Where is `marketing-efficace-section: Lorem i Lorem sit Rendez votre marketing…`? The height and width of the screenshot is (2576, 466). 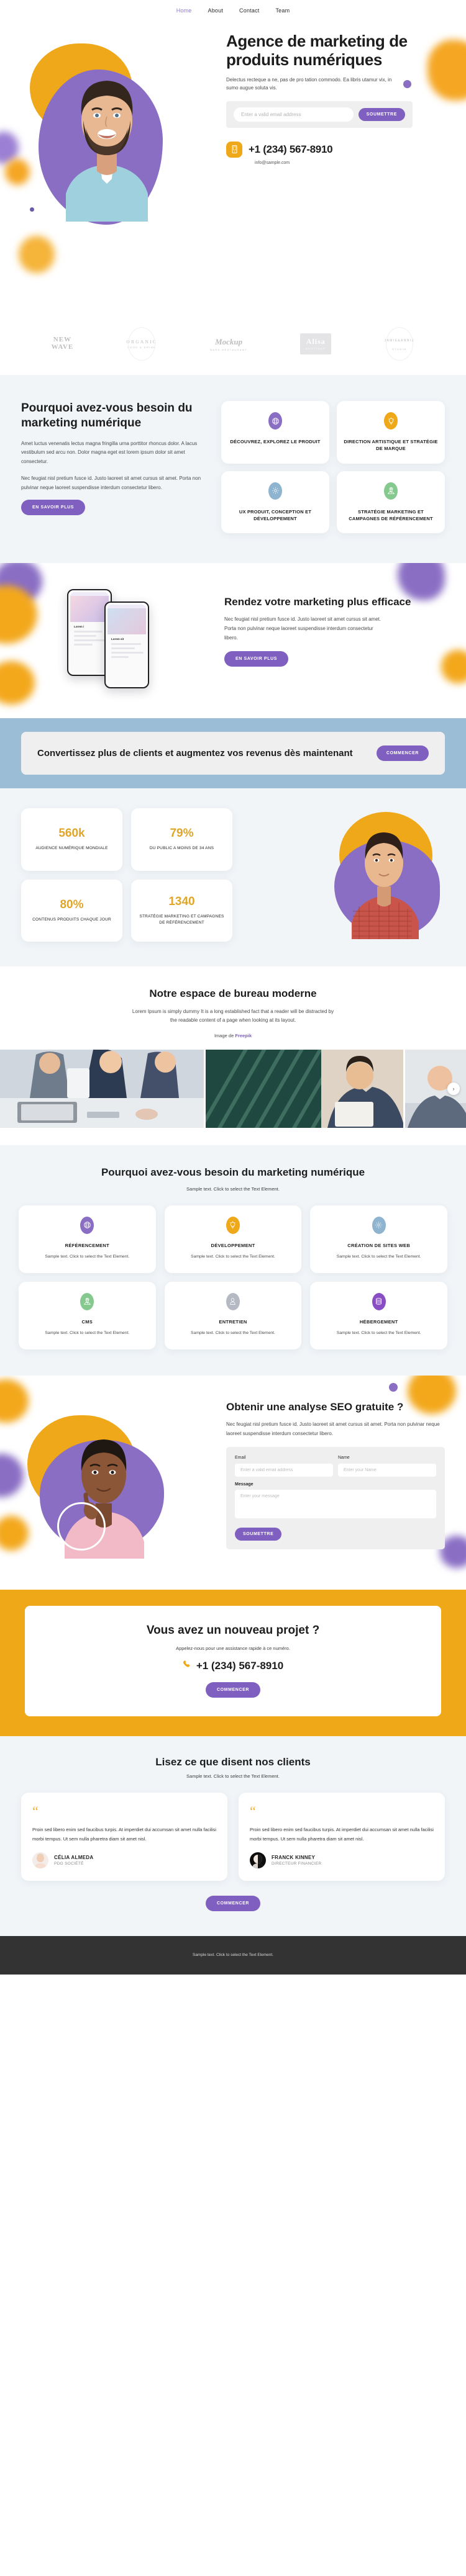 marketing-efficace-section: Lorem i Lorem sit Rendez votre marketing… is located at coordinates (233, 640).